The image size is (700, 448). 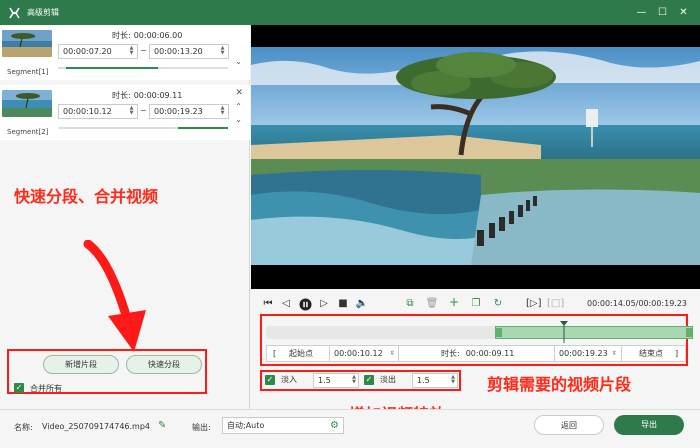 I want to click on trim-start-input: 00:00:10.12, so click(x=358, y=353).